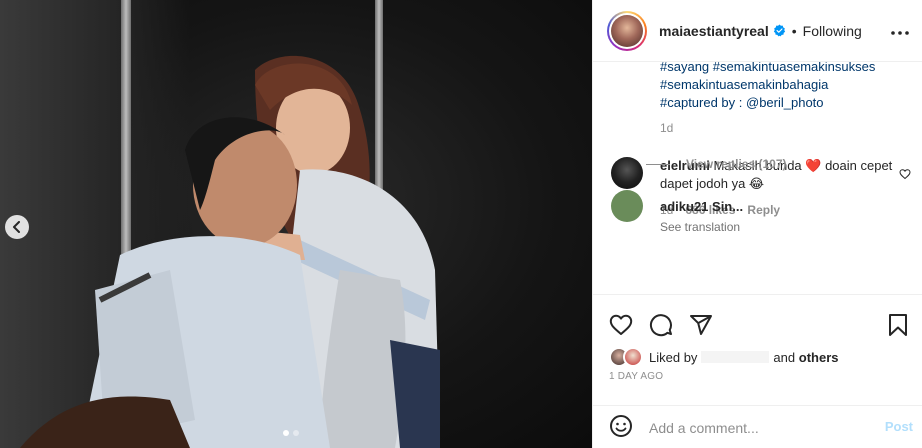 The width and height of the screenshot is (922, 448). What do you see at coordinates (898, 326) in the screenshot?
I see `bookmark-icon` at bounding box center [898, 326].